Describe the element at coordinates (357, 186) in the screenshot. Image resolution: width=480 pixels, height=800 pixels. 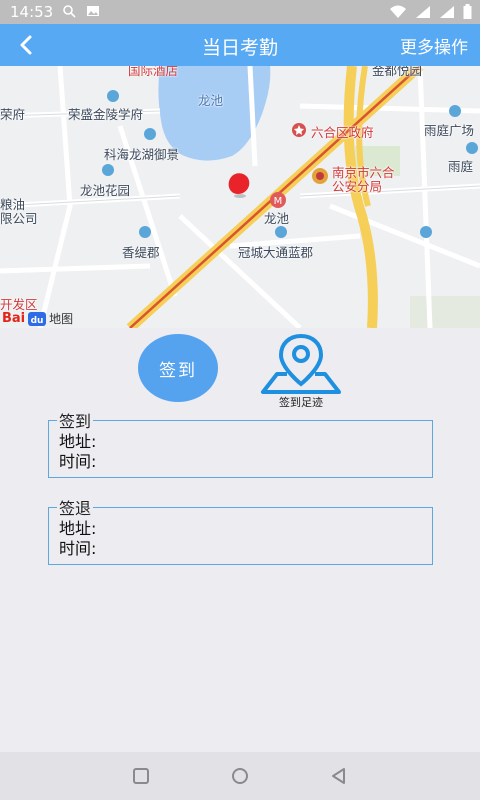
I see `map-label: 公安分局` at that location.